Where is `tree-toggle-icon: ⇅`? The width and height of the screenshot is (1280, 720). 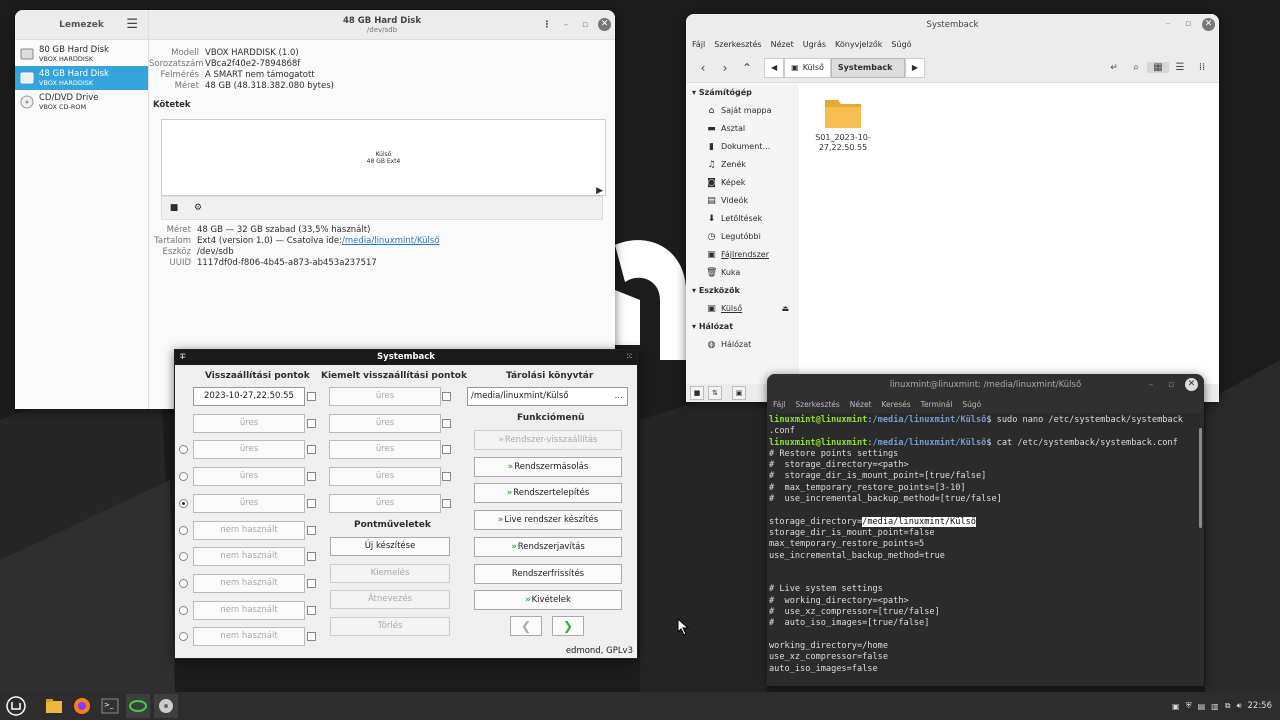
tree-toggle-icon: ⇅ is located at coordinates (715, 393).